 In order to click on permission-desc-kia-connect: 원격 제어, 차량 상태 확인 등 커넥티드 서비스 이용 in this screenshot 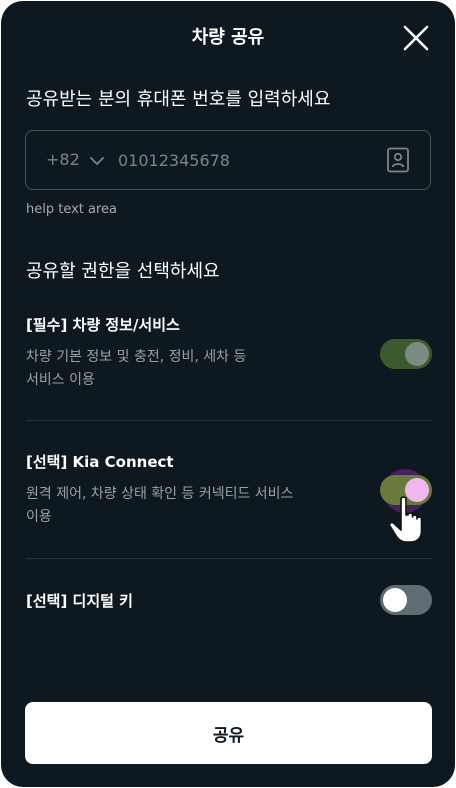, I will do `click(186, 506)`.